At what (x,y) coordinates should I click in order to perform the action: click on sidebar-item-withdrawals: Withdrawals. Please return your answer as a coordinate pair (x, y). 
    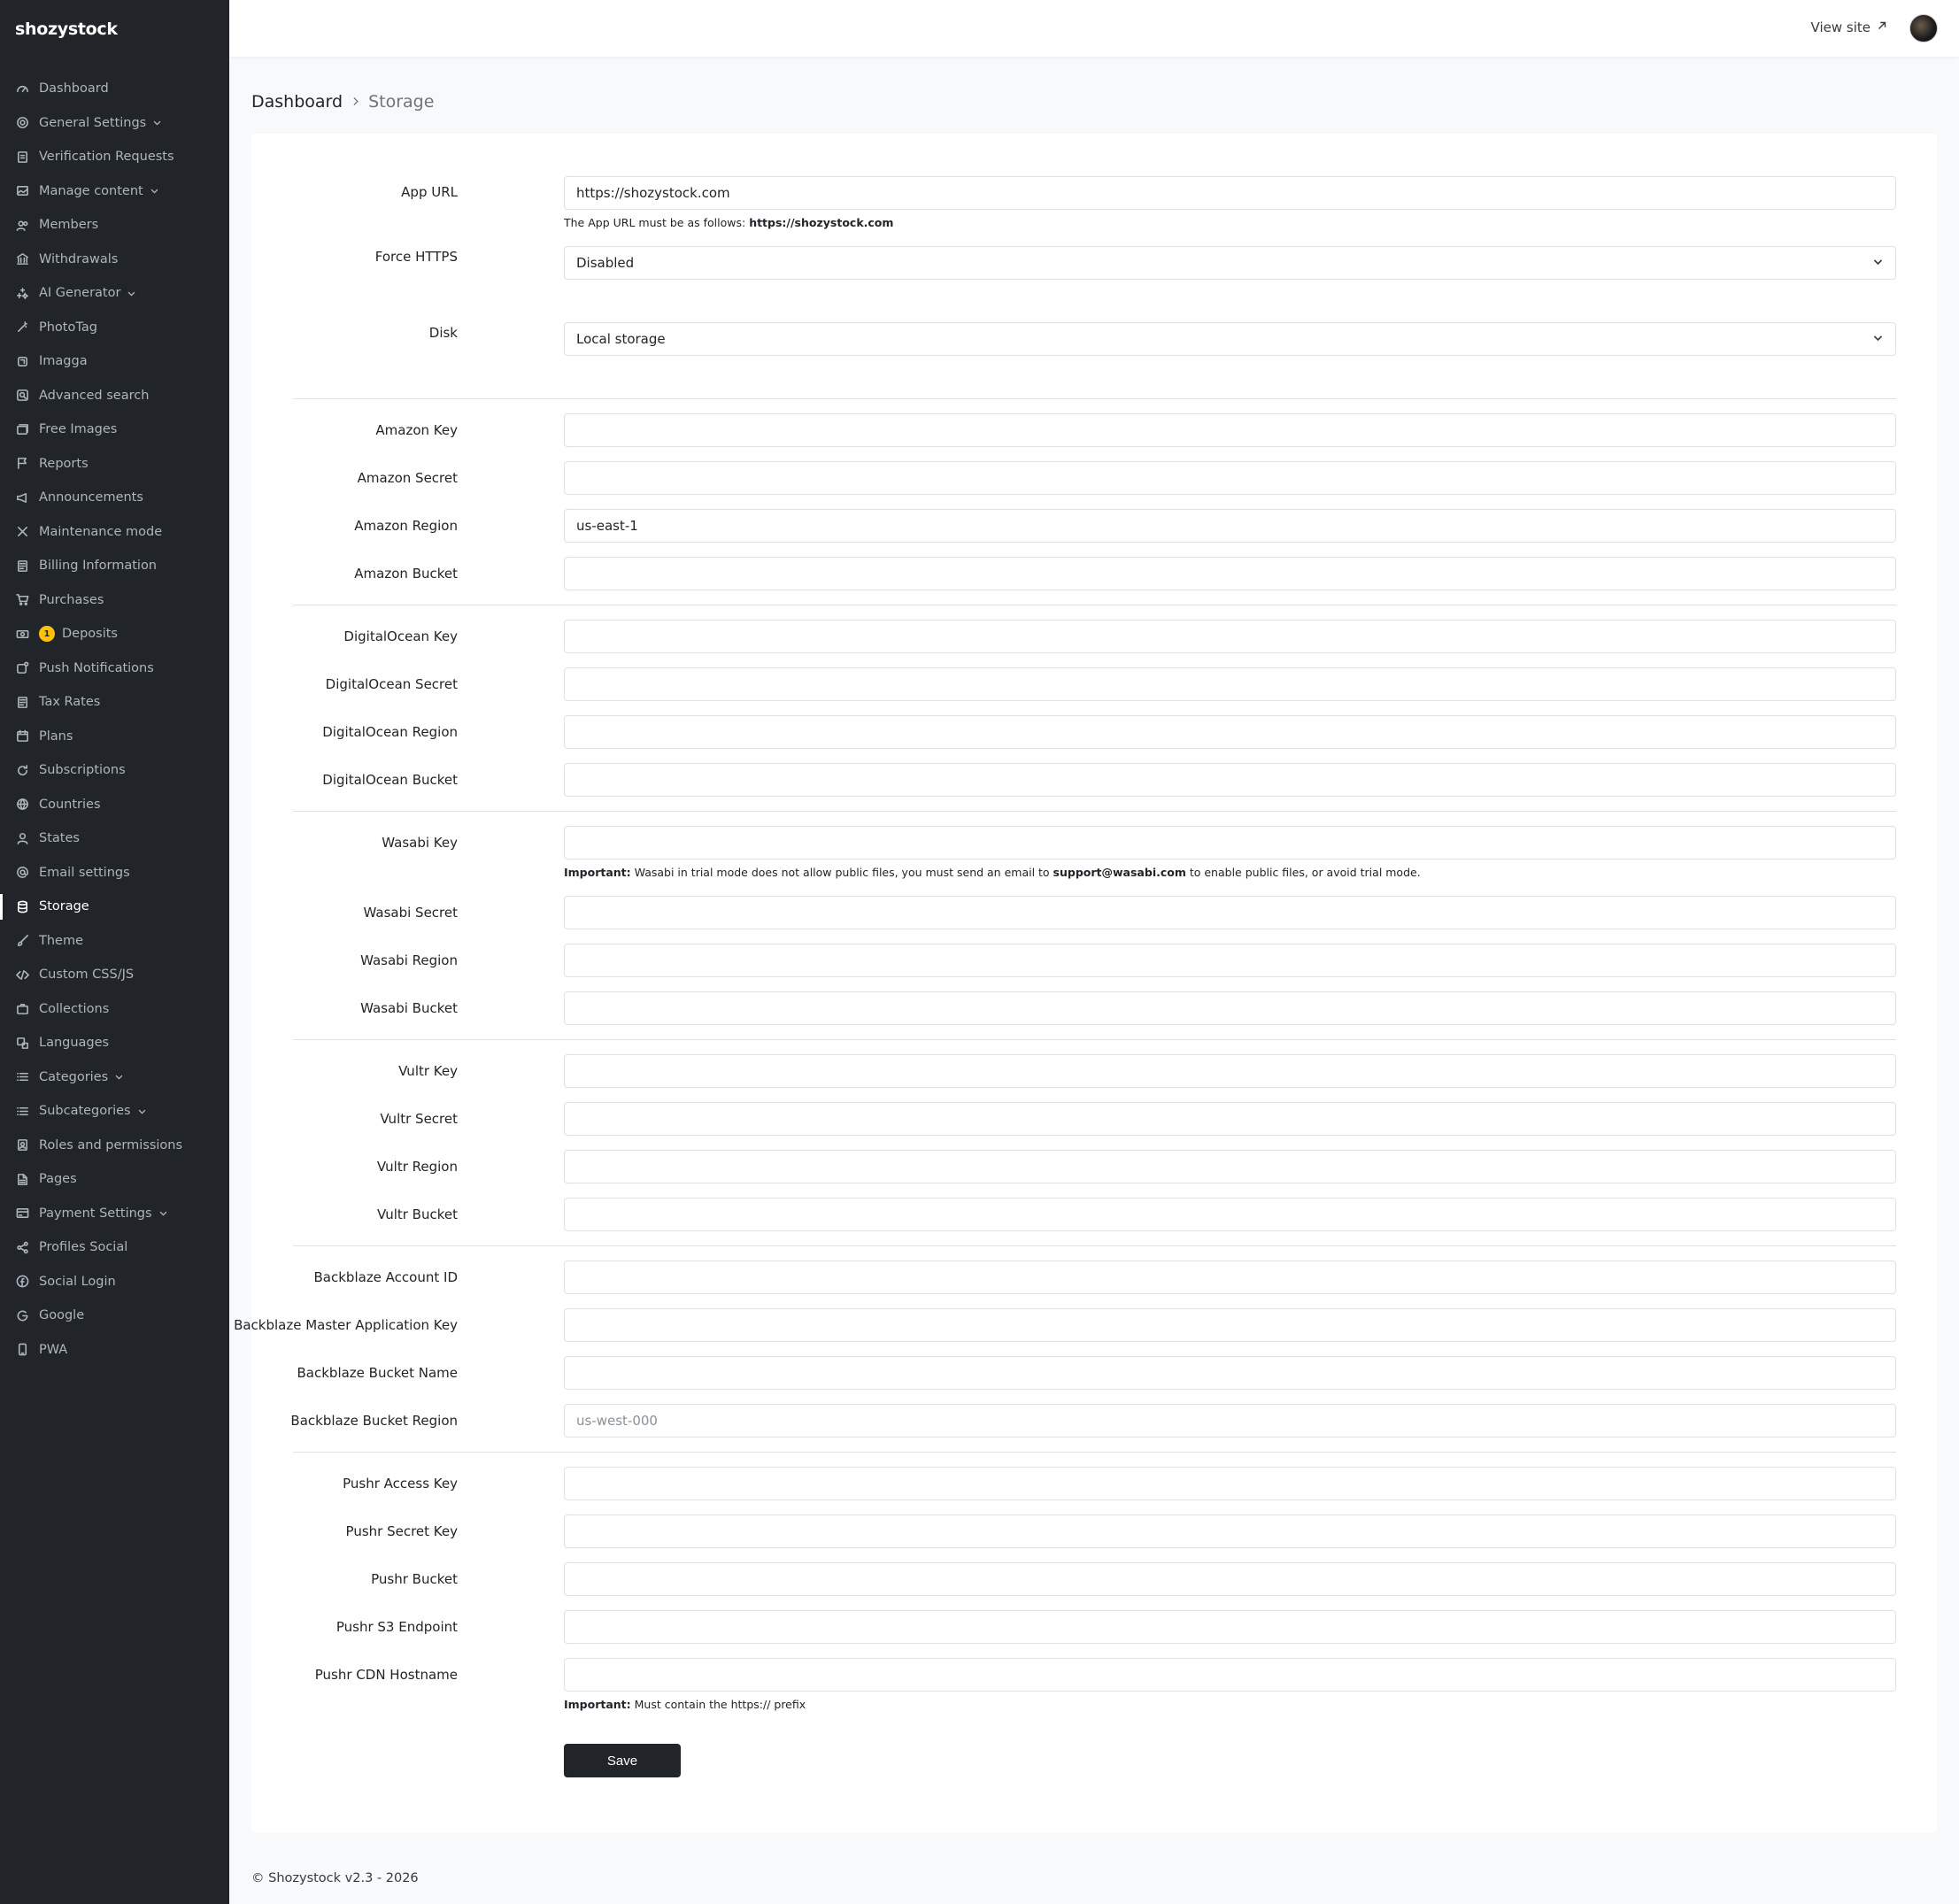
    Looking at the image, I should click on (114, 260).